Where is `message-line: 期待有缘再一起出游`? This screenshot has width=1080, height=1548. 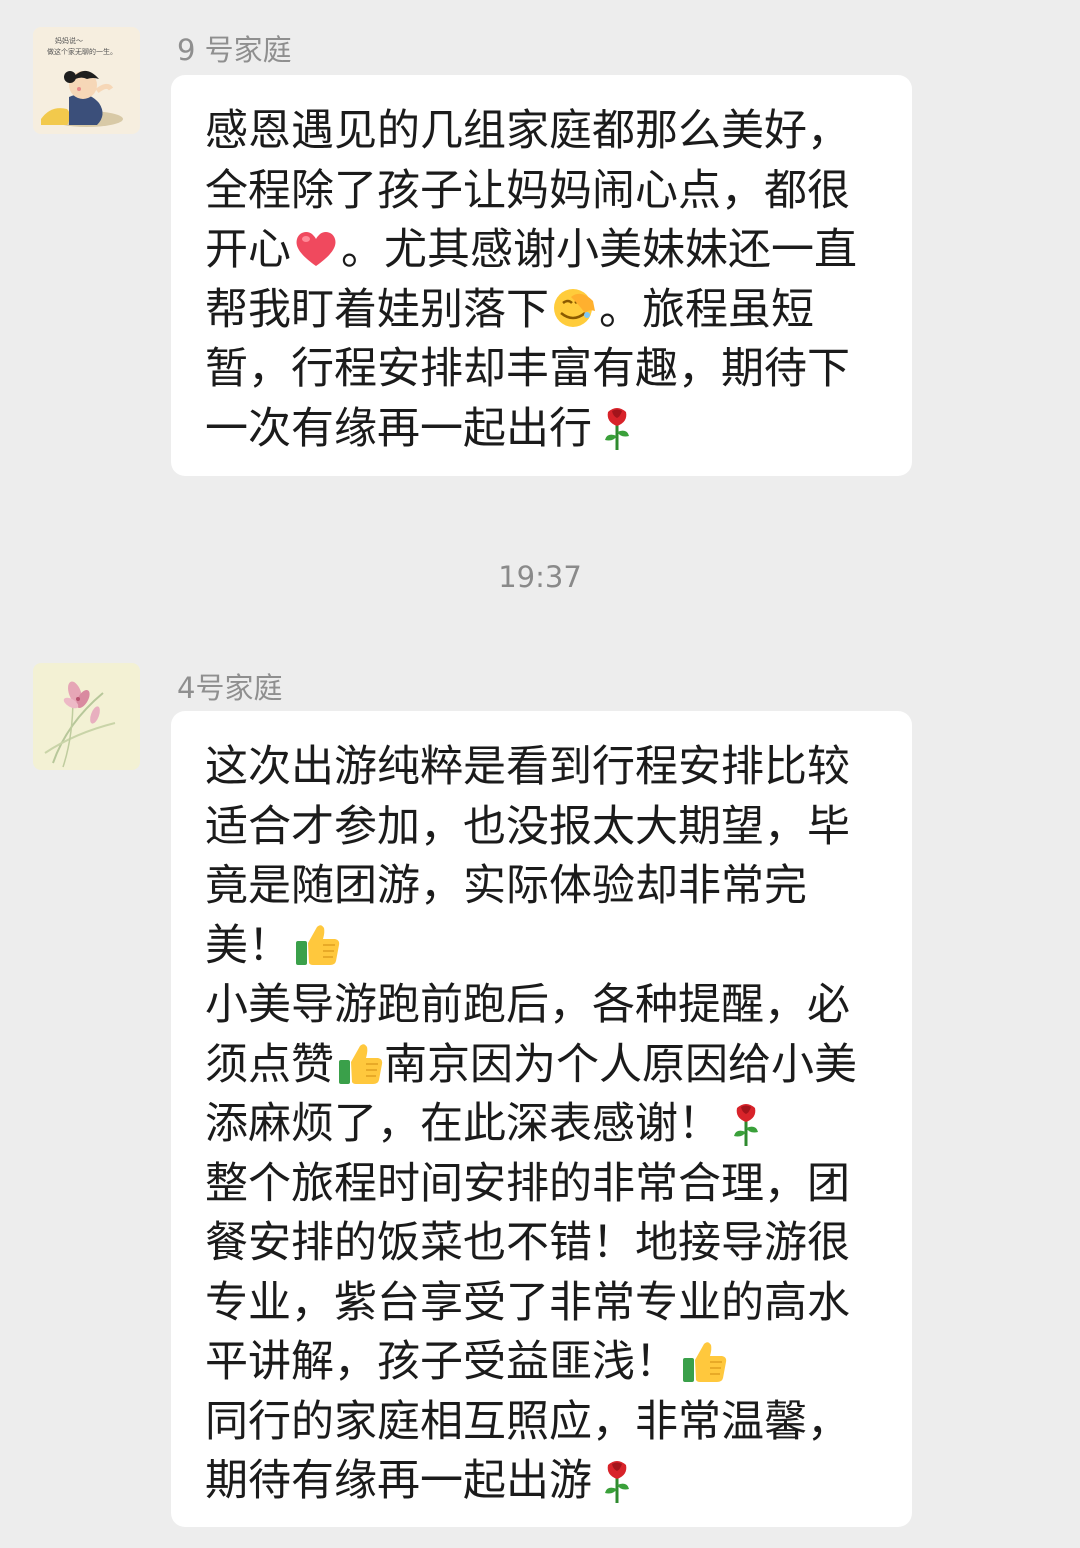
message-line: 期待有缘再一起出游 is located at coordinates (543, 1482).